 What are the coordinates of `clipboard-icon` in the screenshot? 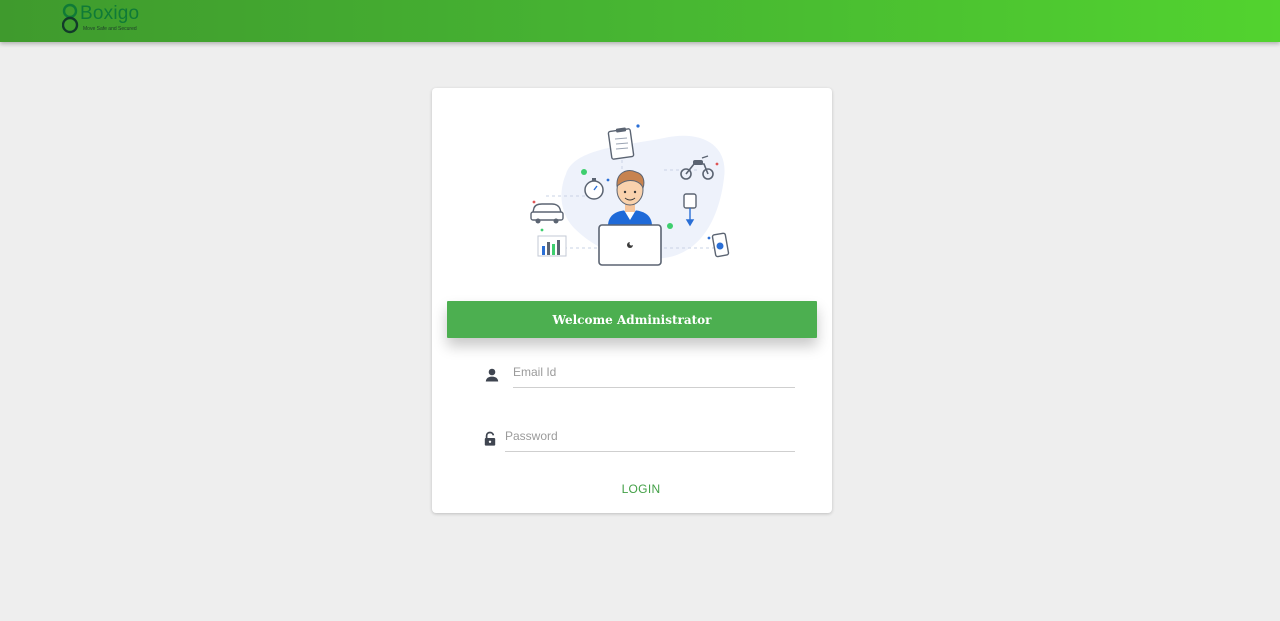 It's located at (621, 143).